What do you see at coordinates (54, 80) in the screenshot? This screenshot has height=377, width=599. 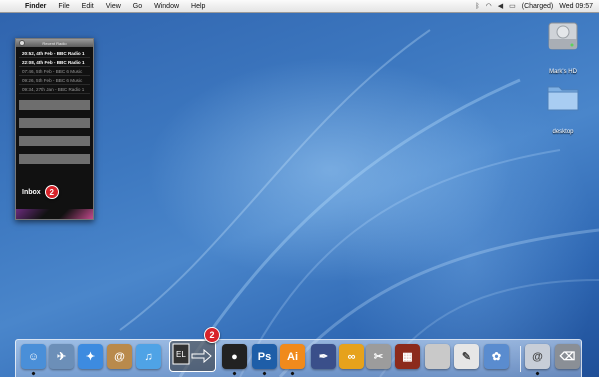 I see `widget-row: 09:26, 5th Feb - BBC 6 Music` at bounding box center [54, 80].